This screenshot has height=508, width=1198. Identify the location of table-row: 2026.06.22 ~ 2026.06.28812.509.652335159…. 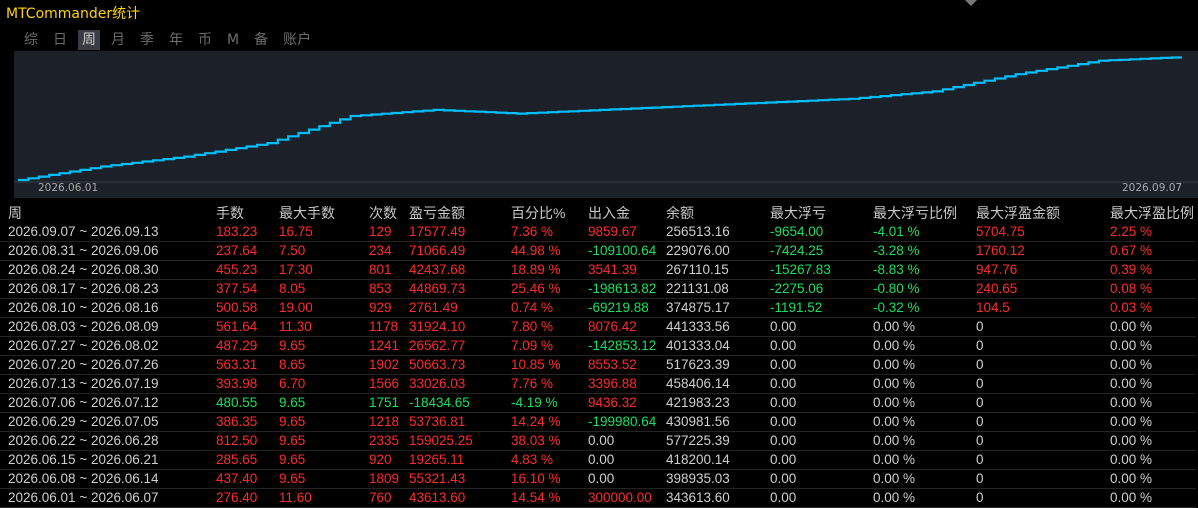
(598, 441).